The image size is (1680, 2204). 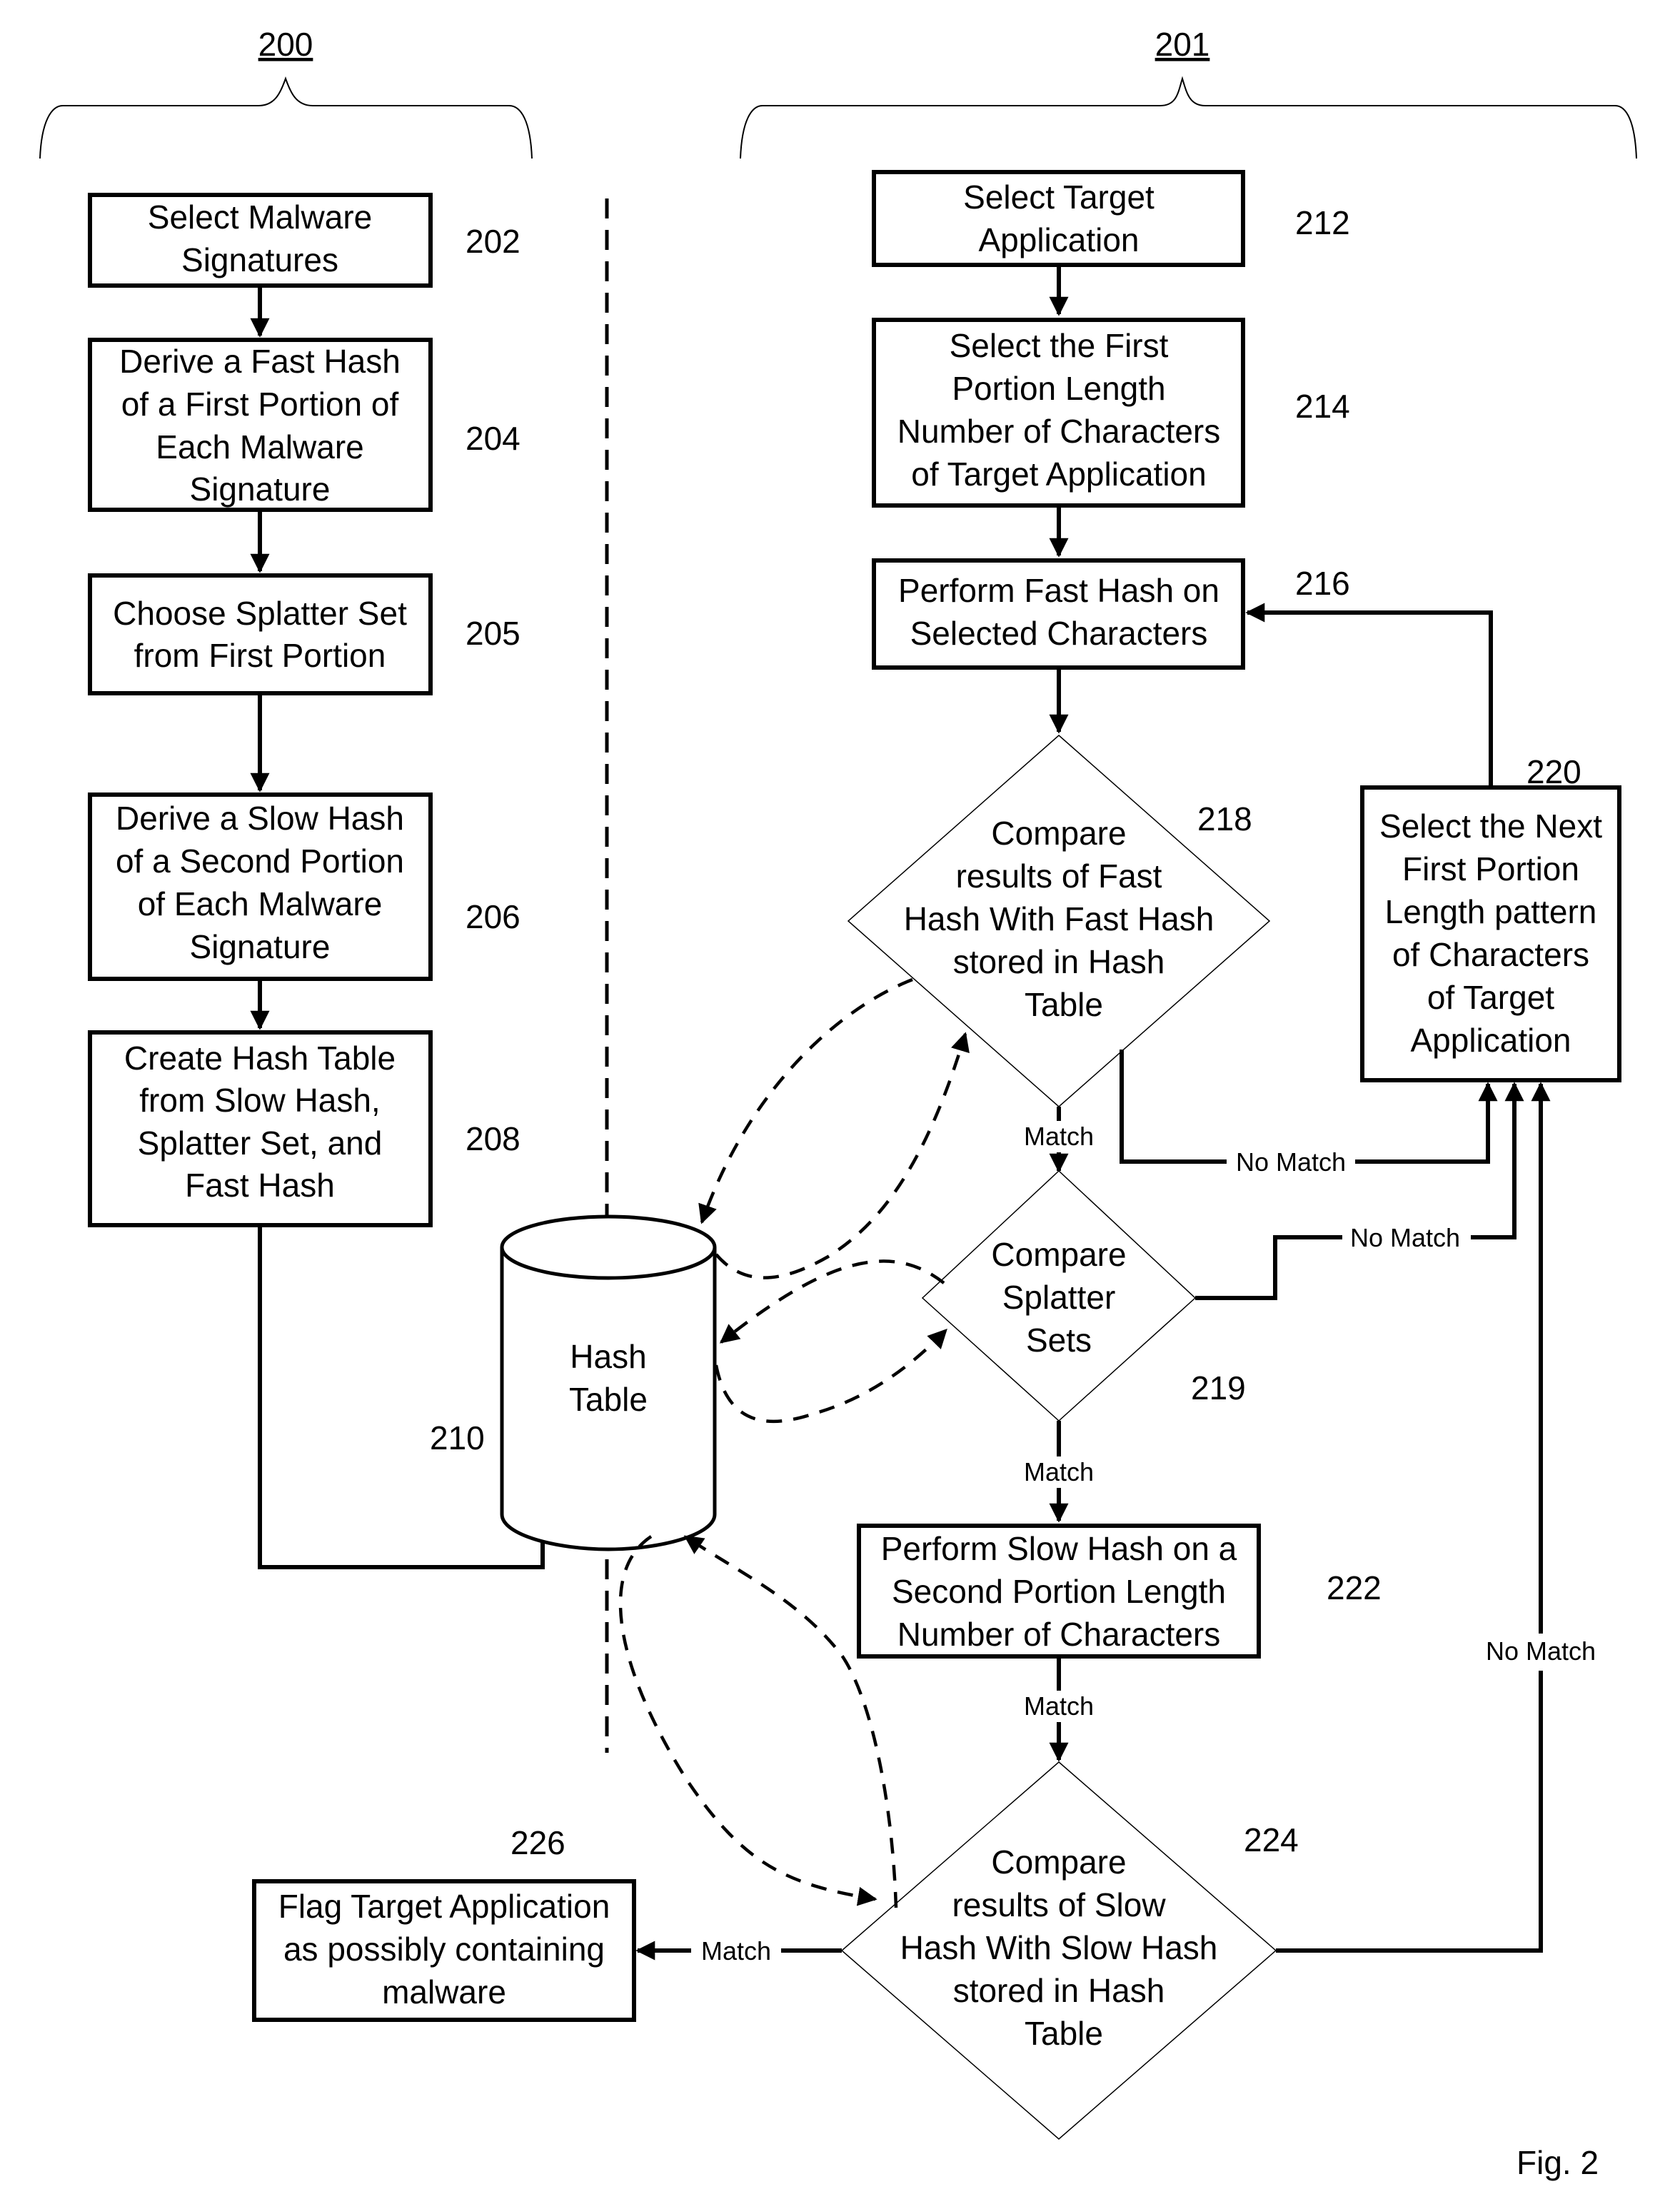 What do you see at coordinates (1058, 590) in the screenshot?
I see `step-216-line: Perform Fast Hash on` at bounding box center [1058, 590].